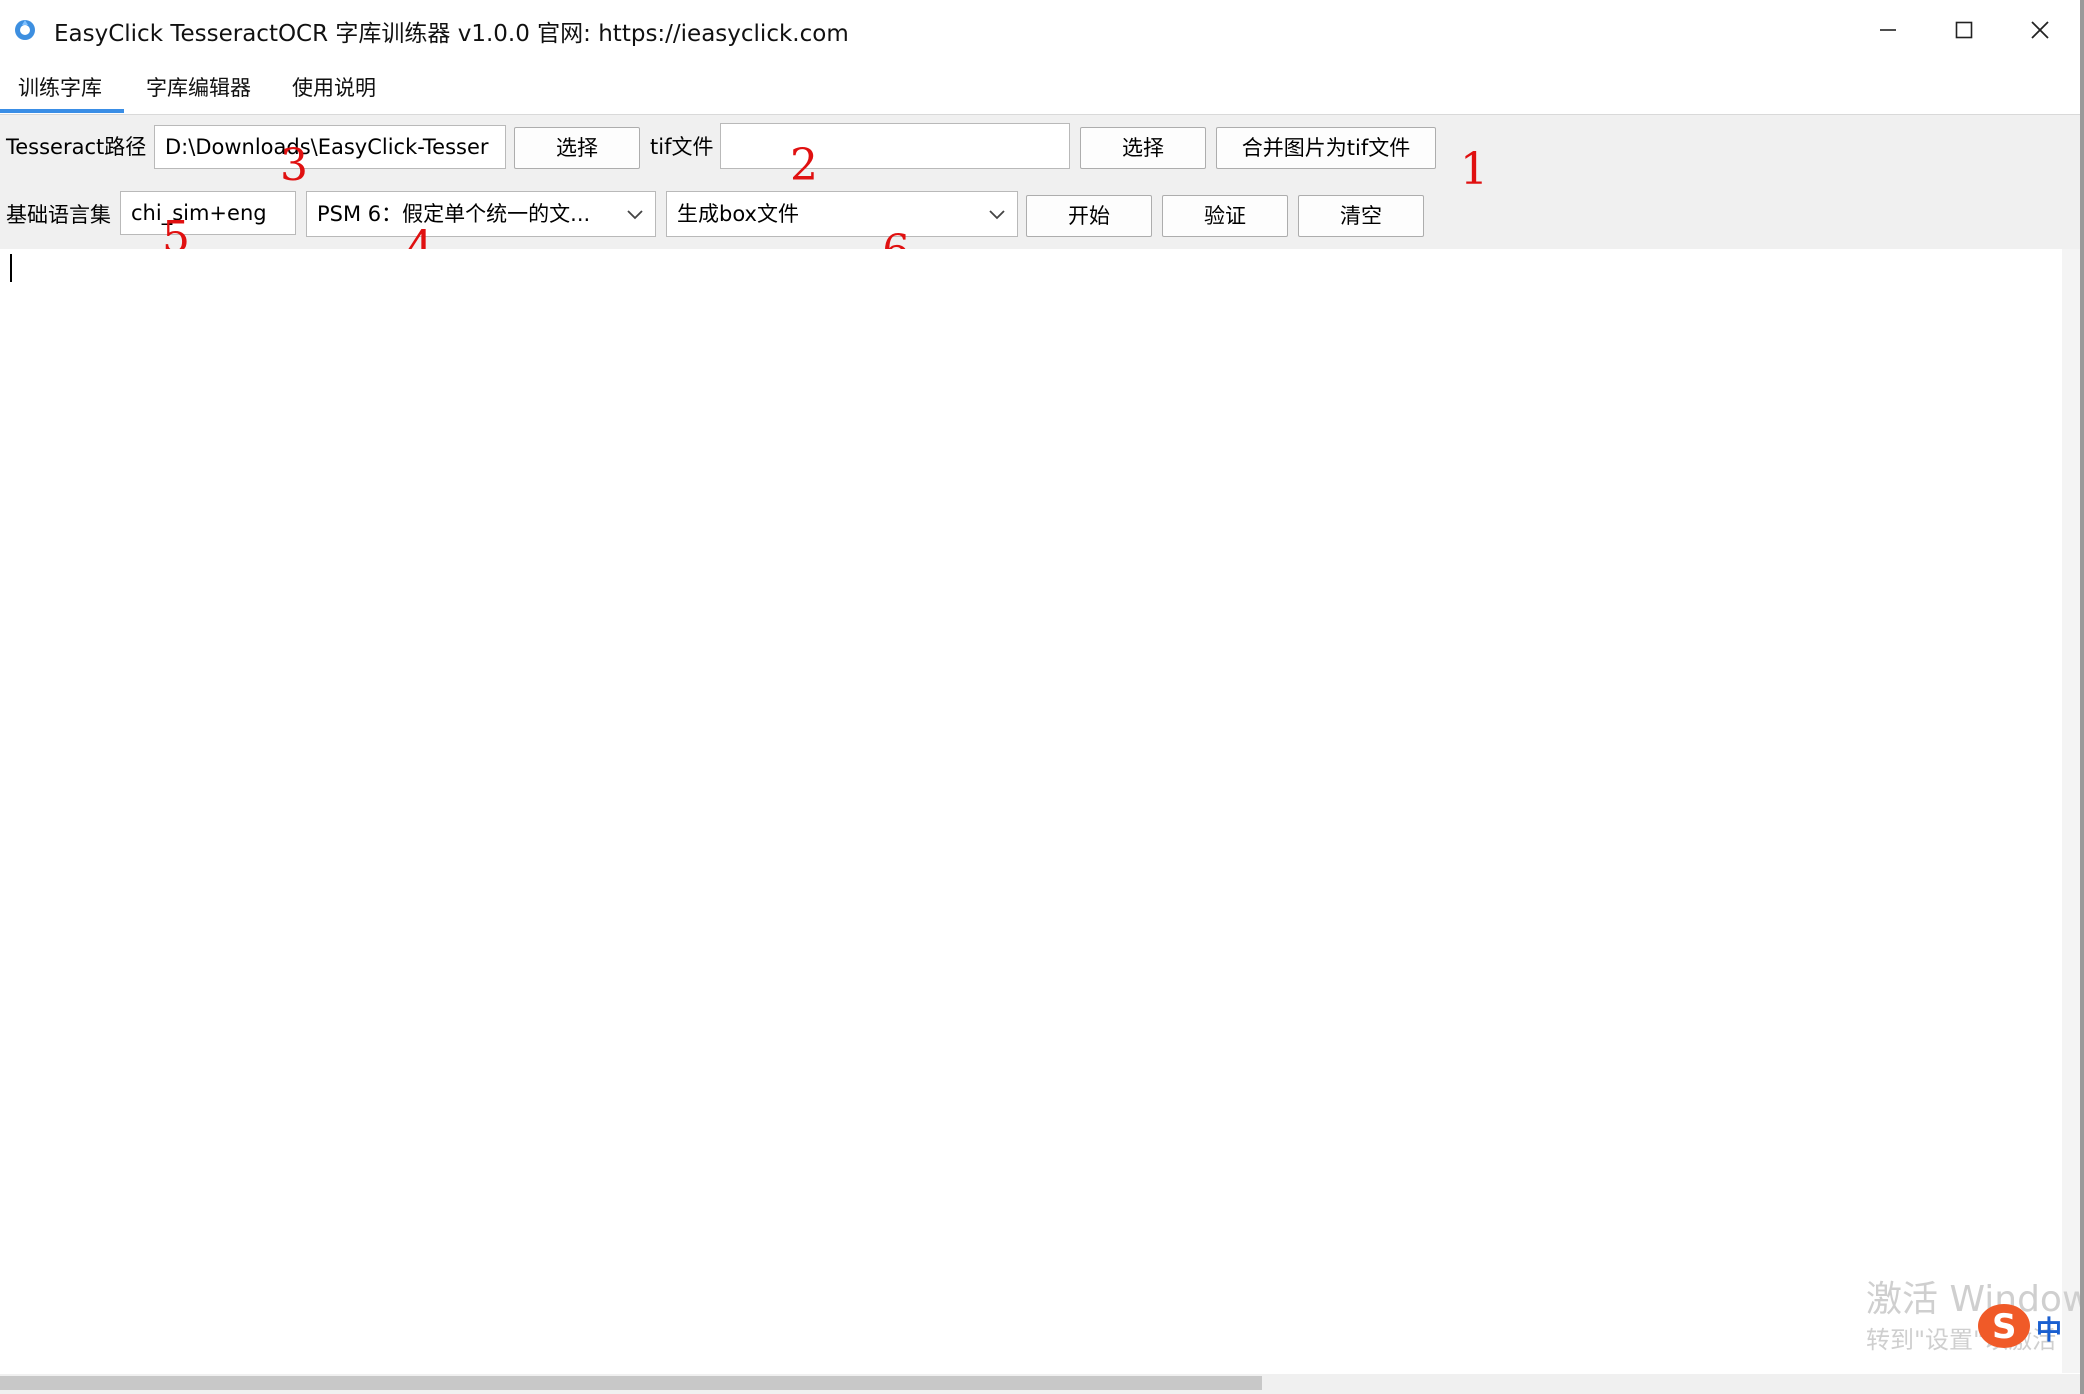 This screenshot has height=1394, width=2084. What do you see at coordinates (334, 88) in the screenshot?
I see `tab-usage-guide: 使用说明` at bounding box center [334, 88].